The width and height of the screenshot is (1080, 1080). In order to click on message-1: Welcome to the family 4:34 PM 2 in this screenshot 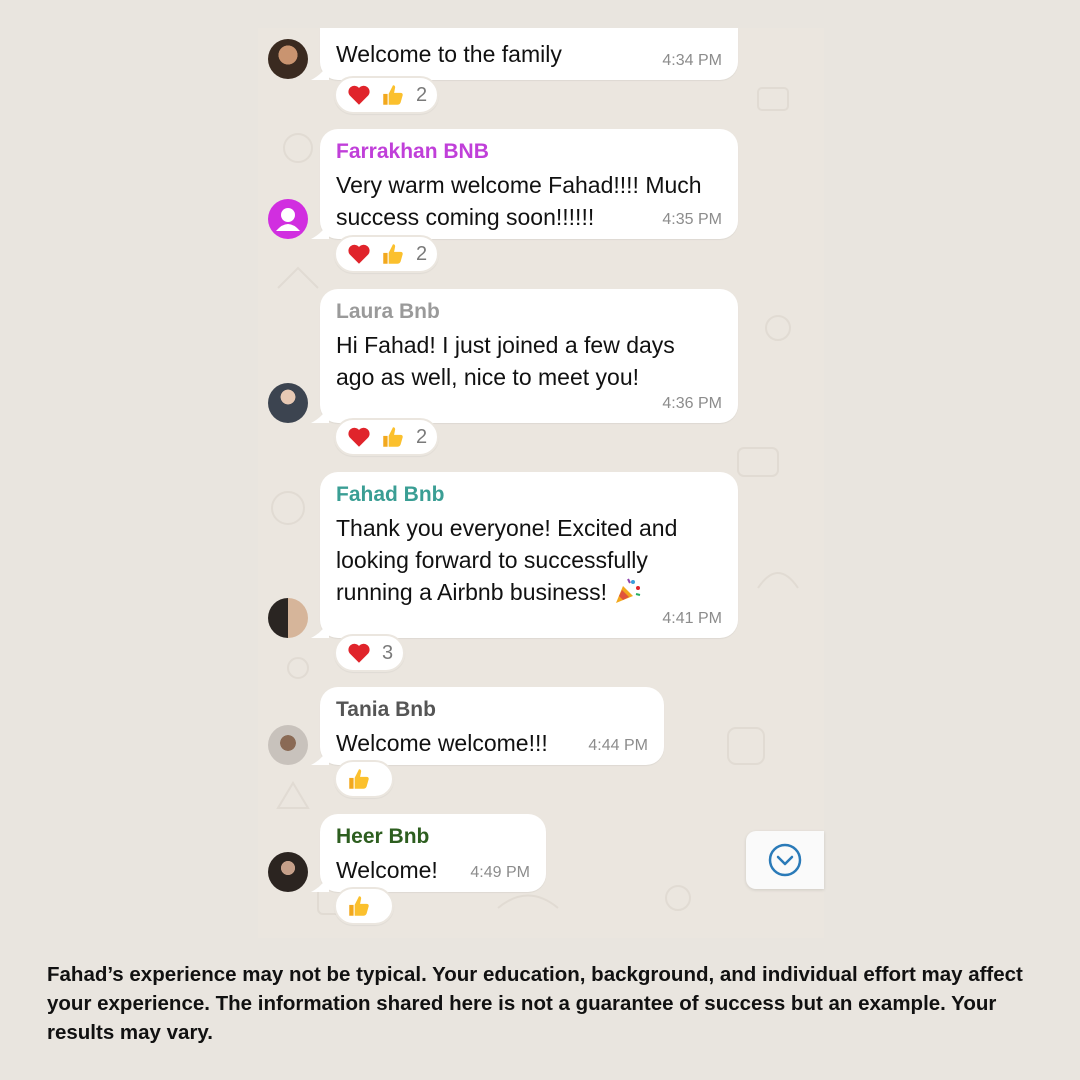, I will do `click(541, 75)`.